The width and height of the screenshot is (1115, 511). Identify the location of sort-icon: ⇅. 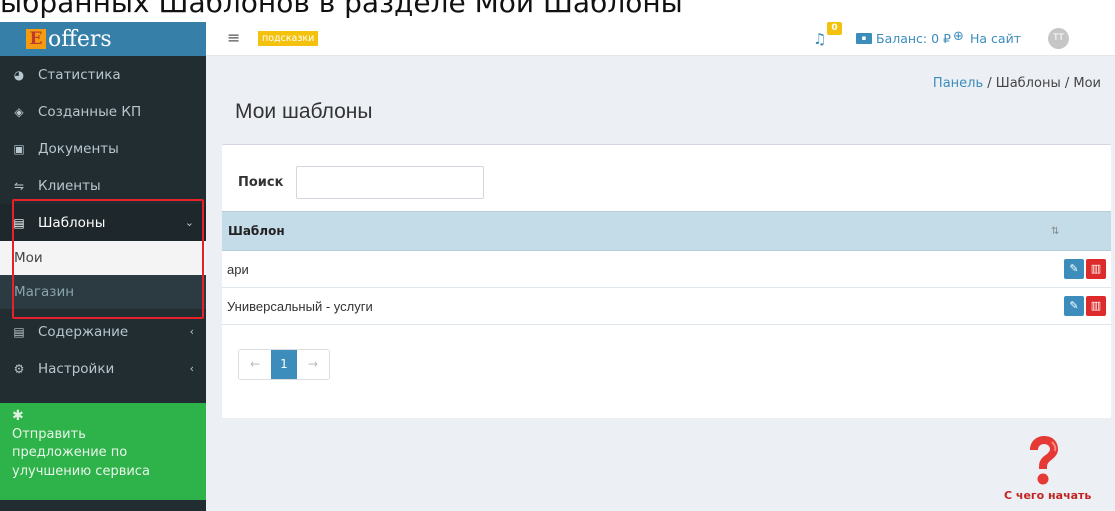
(1081, 231).